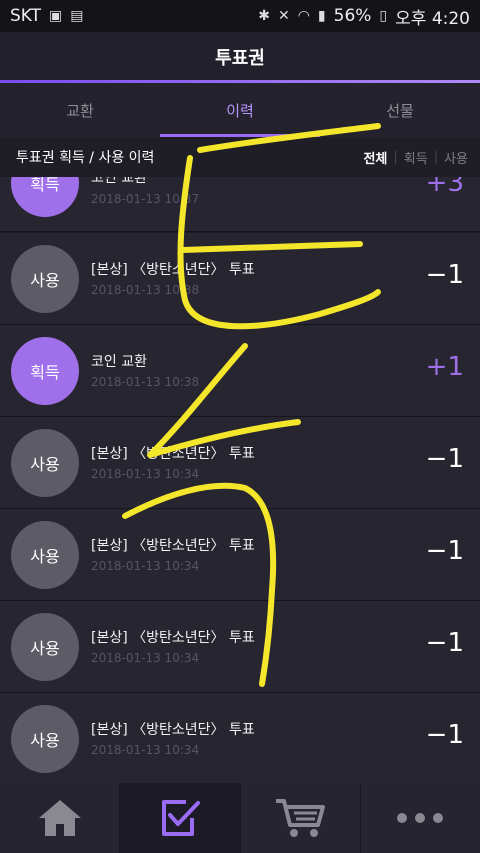 The height and width of the screenshot is (853, 480). I want to click on home-icon, so click(59, 818).